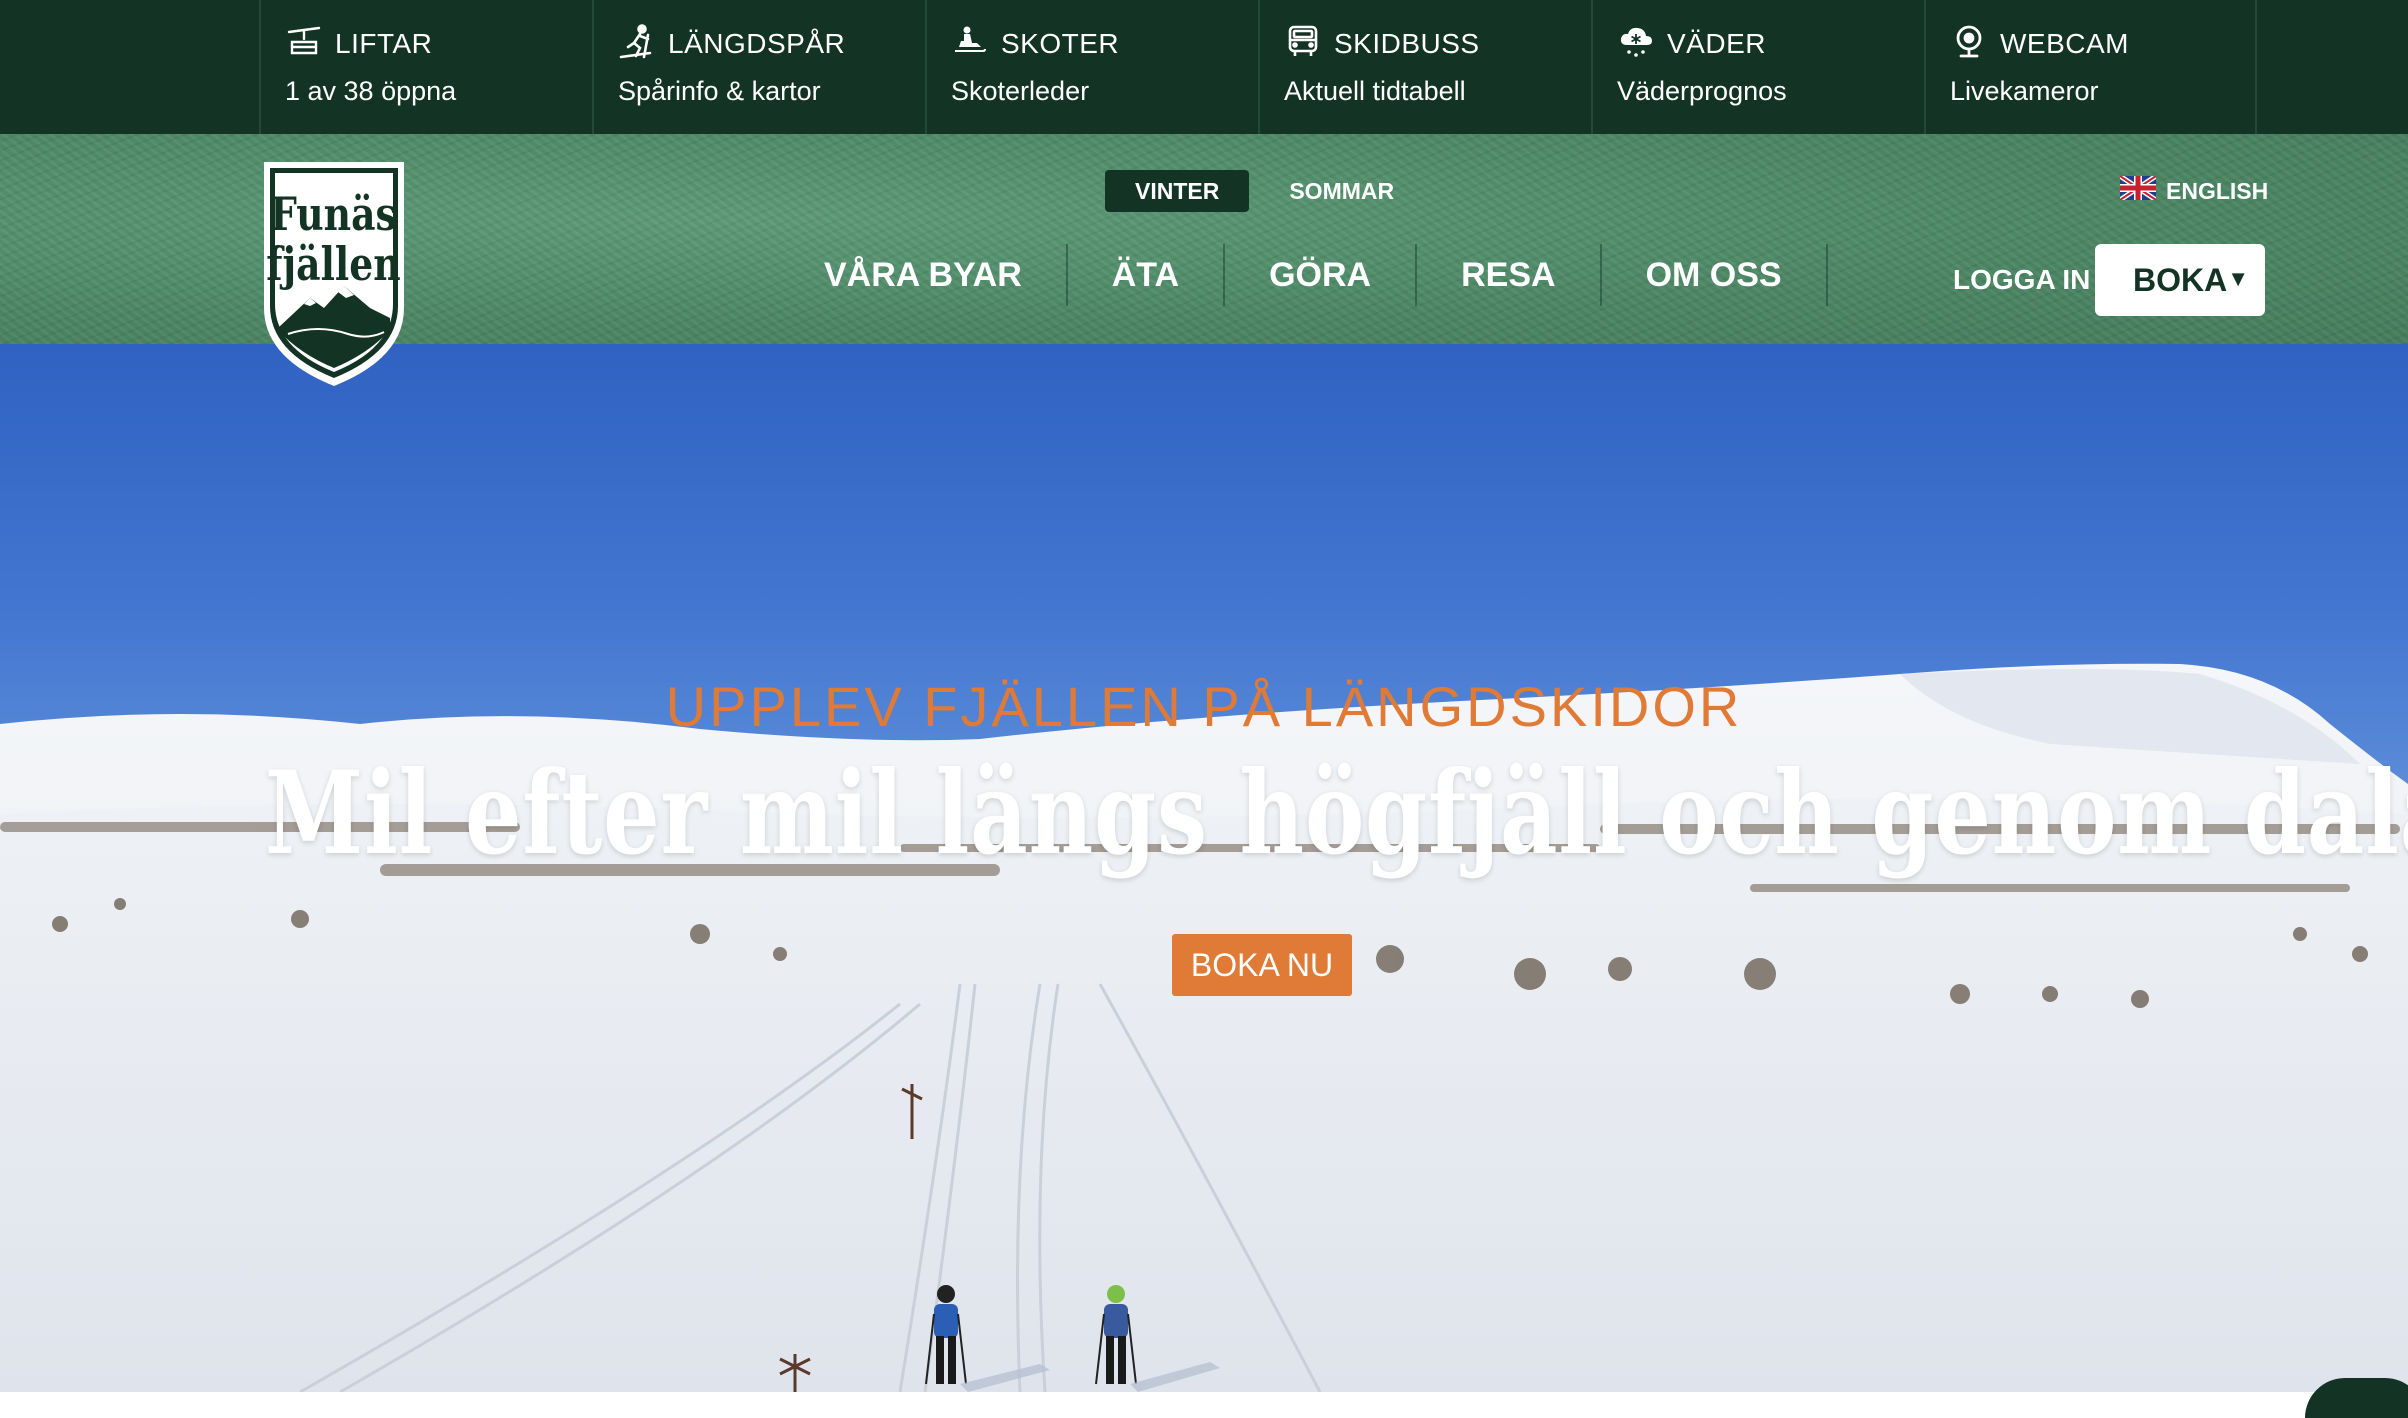 The image size is (2408, 1418). Describe the element at coordinates (757, 43) in the screenshot. I see `info-item-title: LÄNGDSPÅR` at that location.